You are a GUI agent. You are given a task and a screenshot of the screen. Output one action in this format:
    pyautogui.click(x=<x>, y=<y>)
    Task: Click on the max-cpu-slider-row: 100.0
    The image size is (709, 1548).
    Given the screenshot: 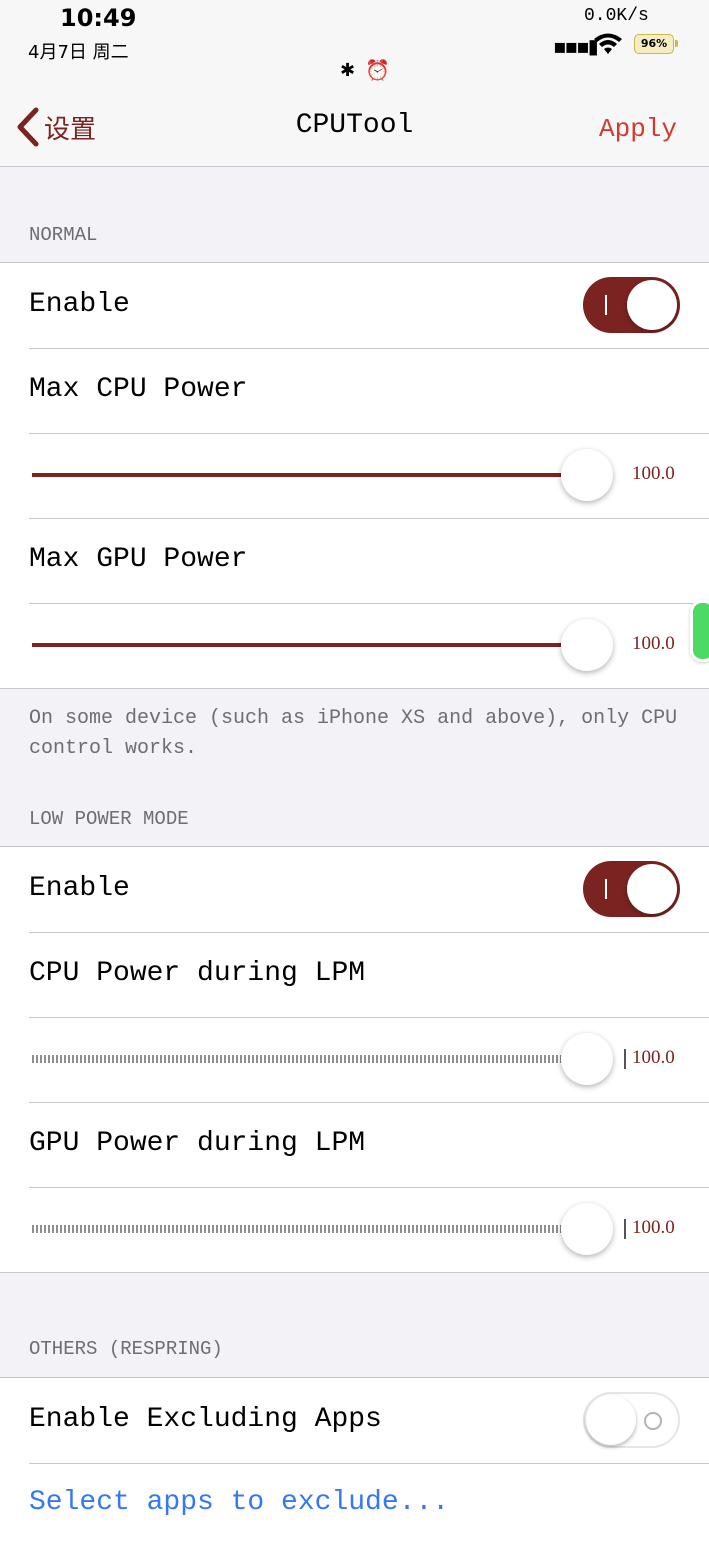 What is the action you would take?
    pyautogui.click(x=354, y=475)
    